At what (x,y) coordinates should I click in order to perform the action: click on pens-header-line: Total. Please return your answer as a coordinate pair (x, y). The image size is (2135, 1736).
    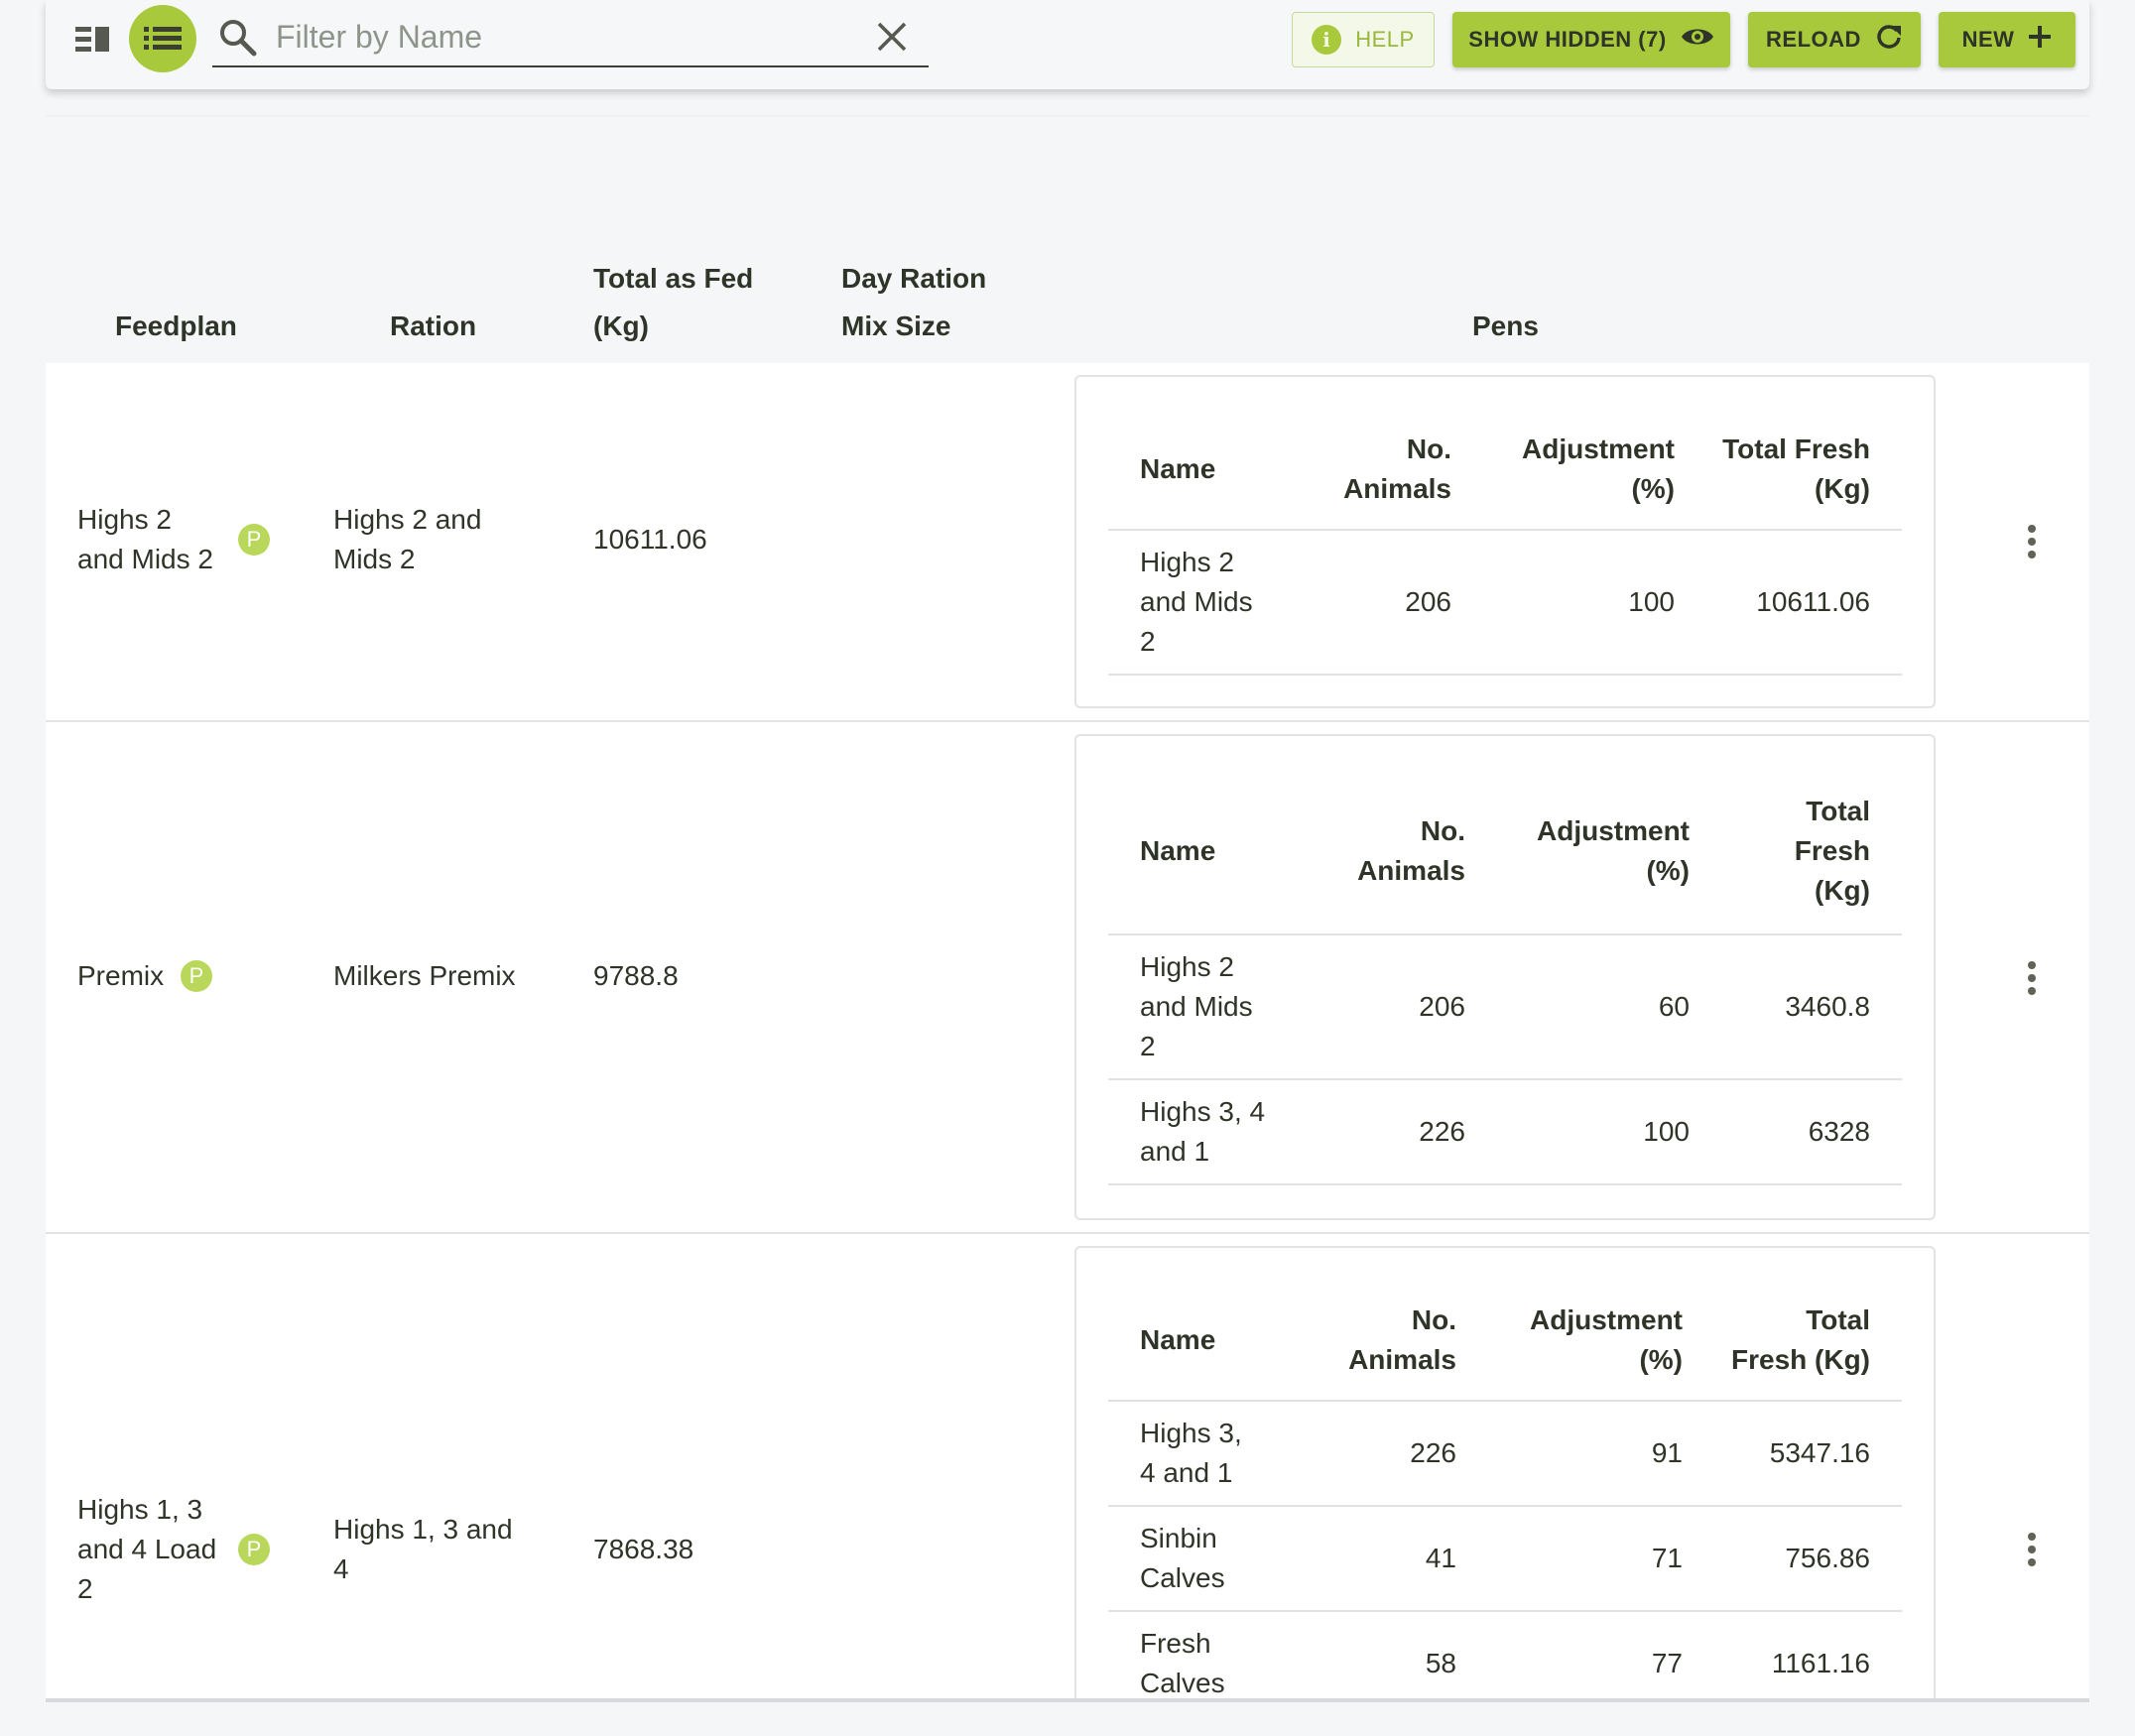
    Looking at the image, I should click on (1838, 810).